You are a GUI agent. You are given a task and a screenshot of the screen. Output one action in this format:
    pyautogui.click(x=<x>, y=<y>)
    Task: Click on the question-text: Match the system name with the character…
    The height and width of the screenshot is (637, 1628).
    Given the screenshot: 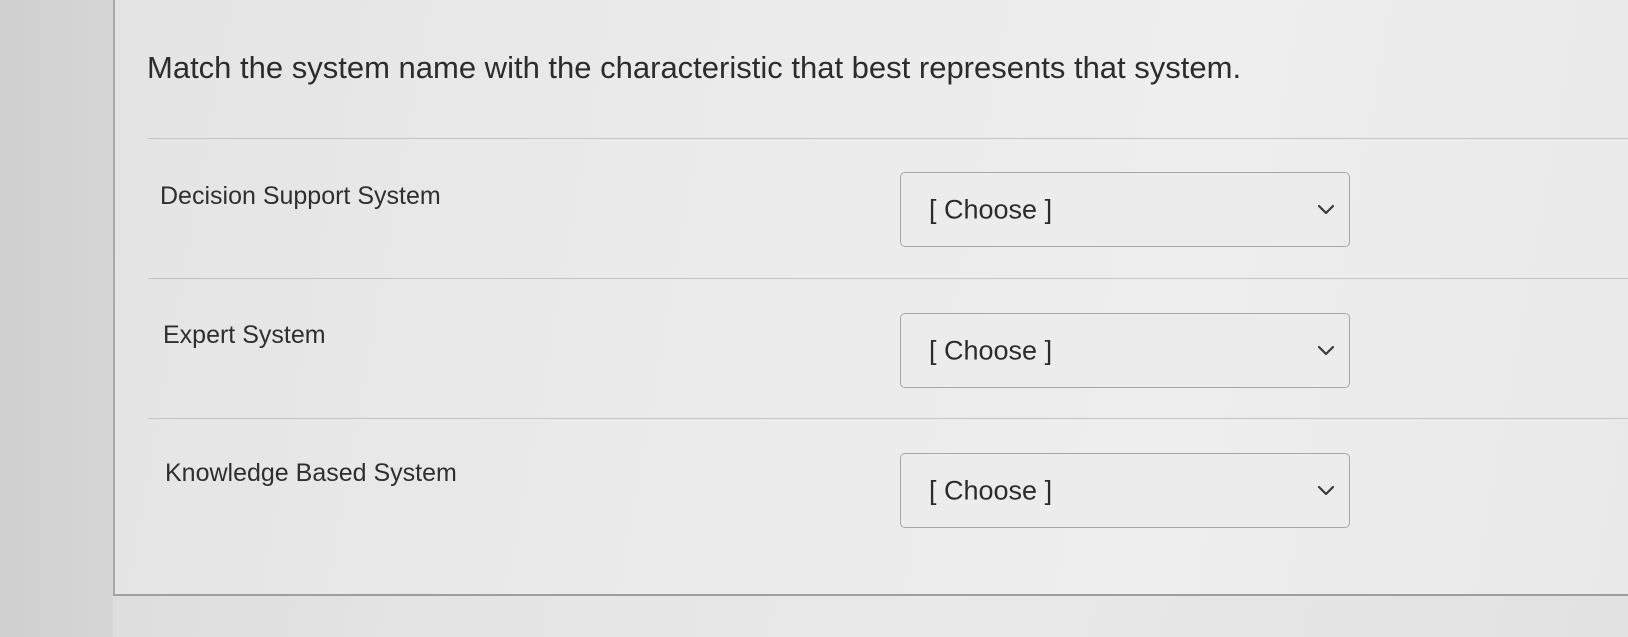 What is the action you would take?
    pyautogui.click(x=694, y=67)
    